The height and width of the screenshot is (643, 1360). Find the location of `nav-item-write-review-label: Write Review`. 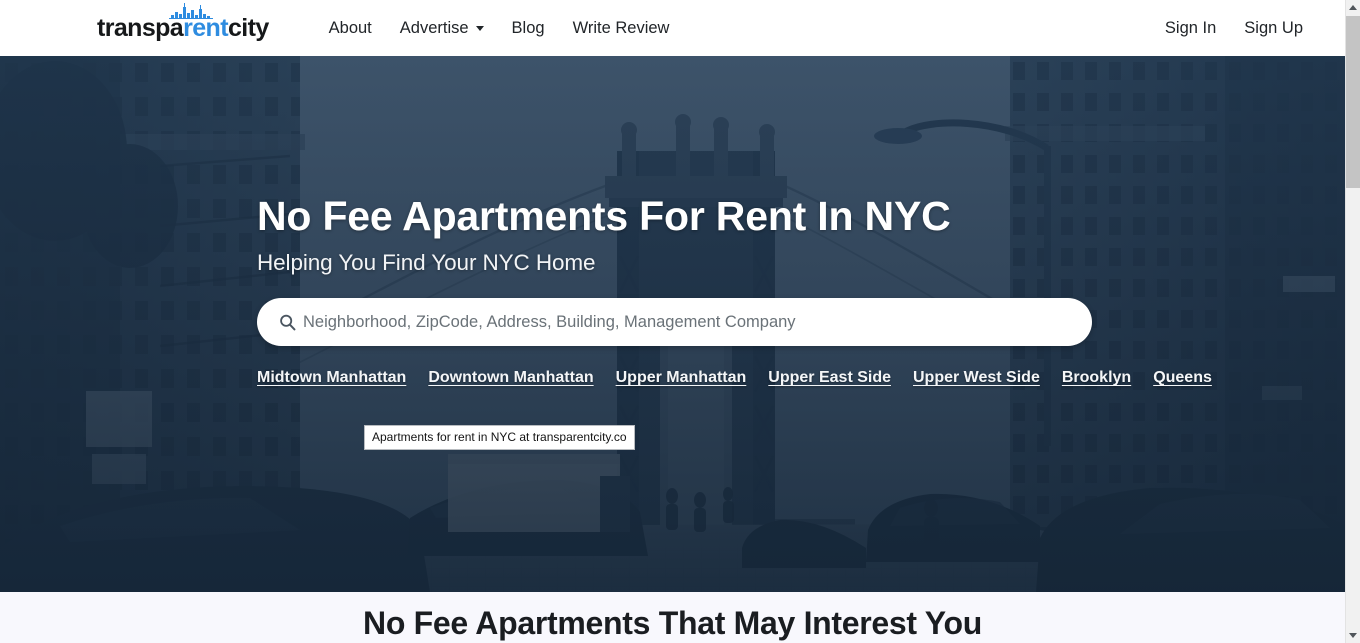

nav-item-write-review-label: Write Review is located at coordinates (621, 27).